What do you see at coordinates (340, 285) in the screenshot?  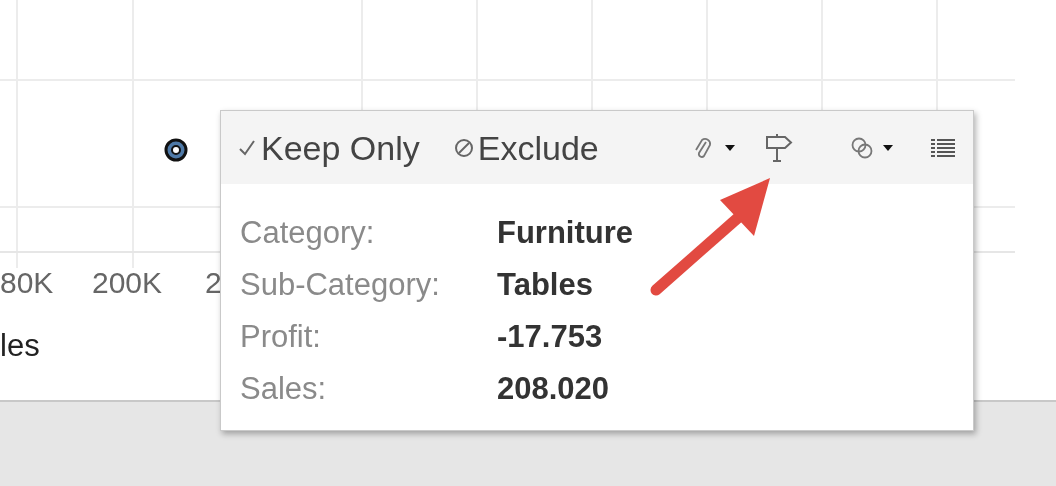 I see `field-label: Sub-Category:` at bounding box center [340, 285].